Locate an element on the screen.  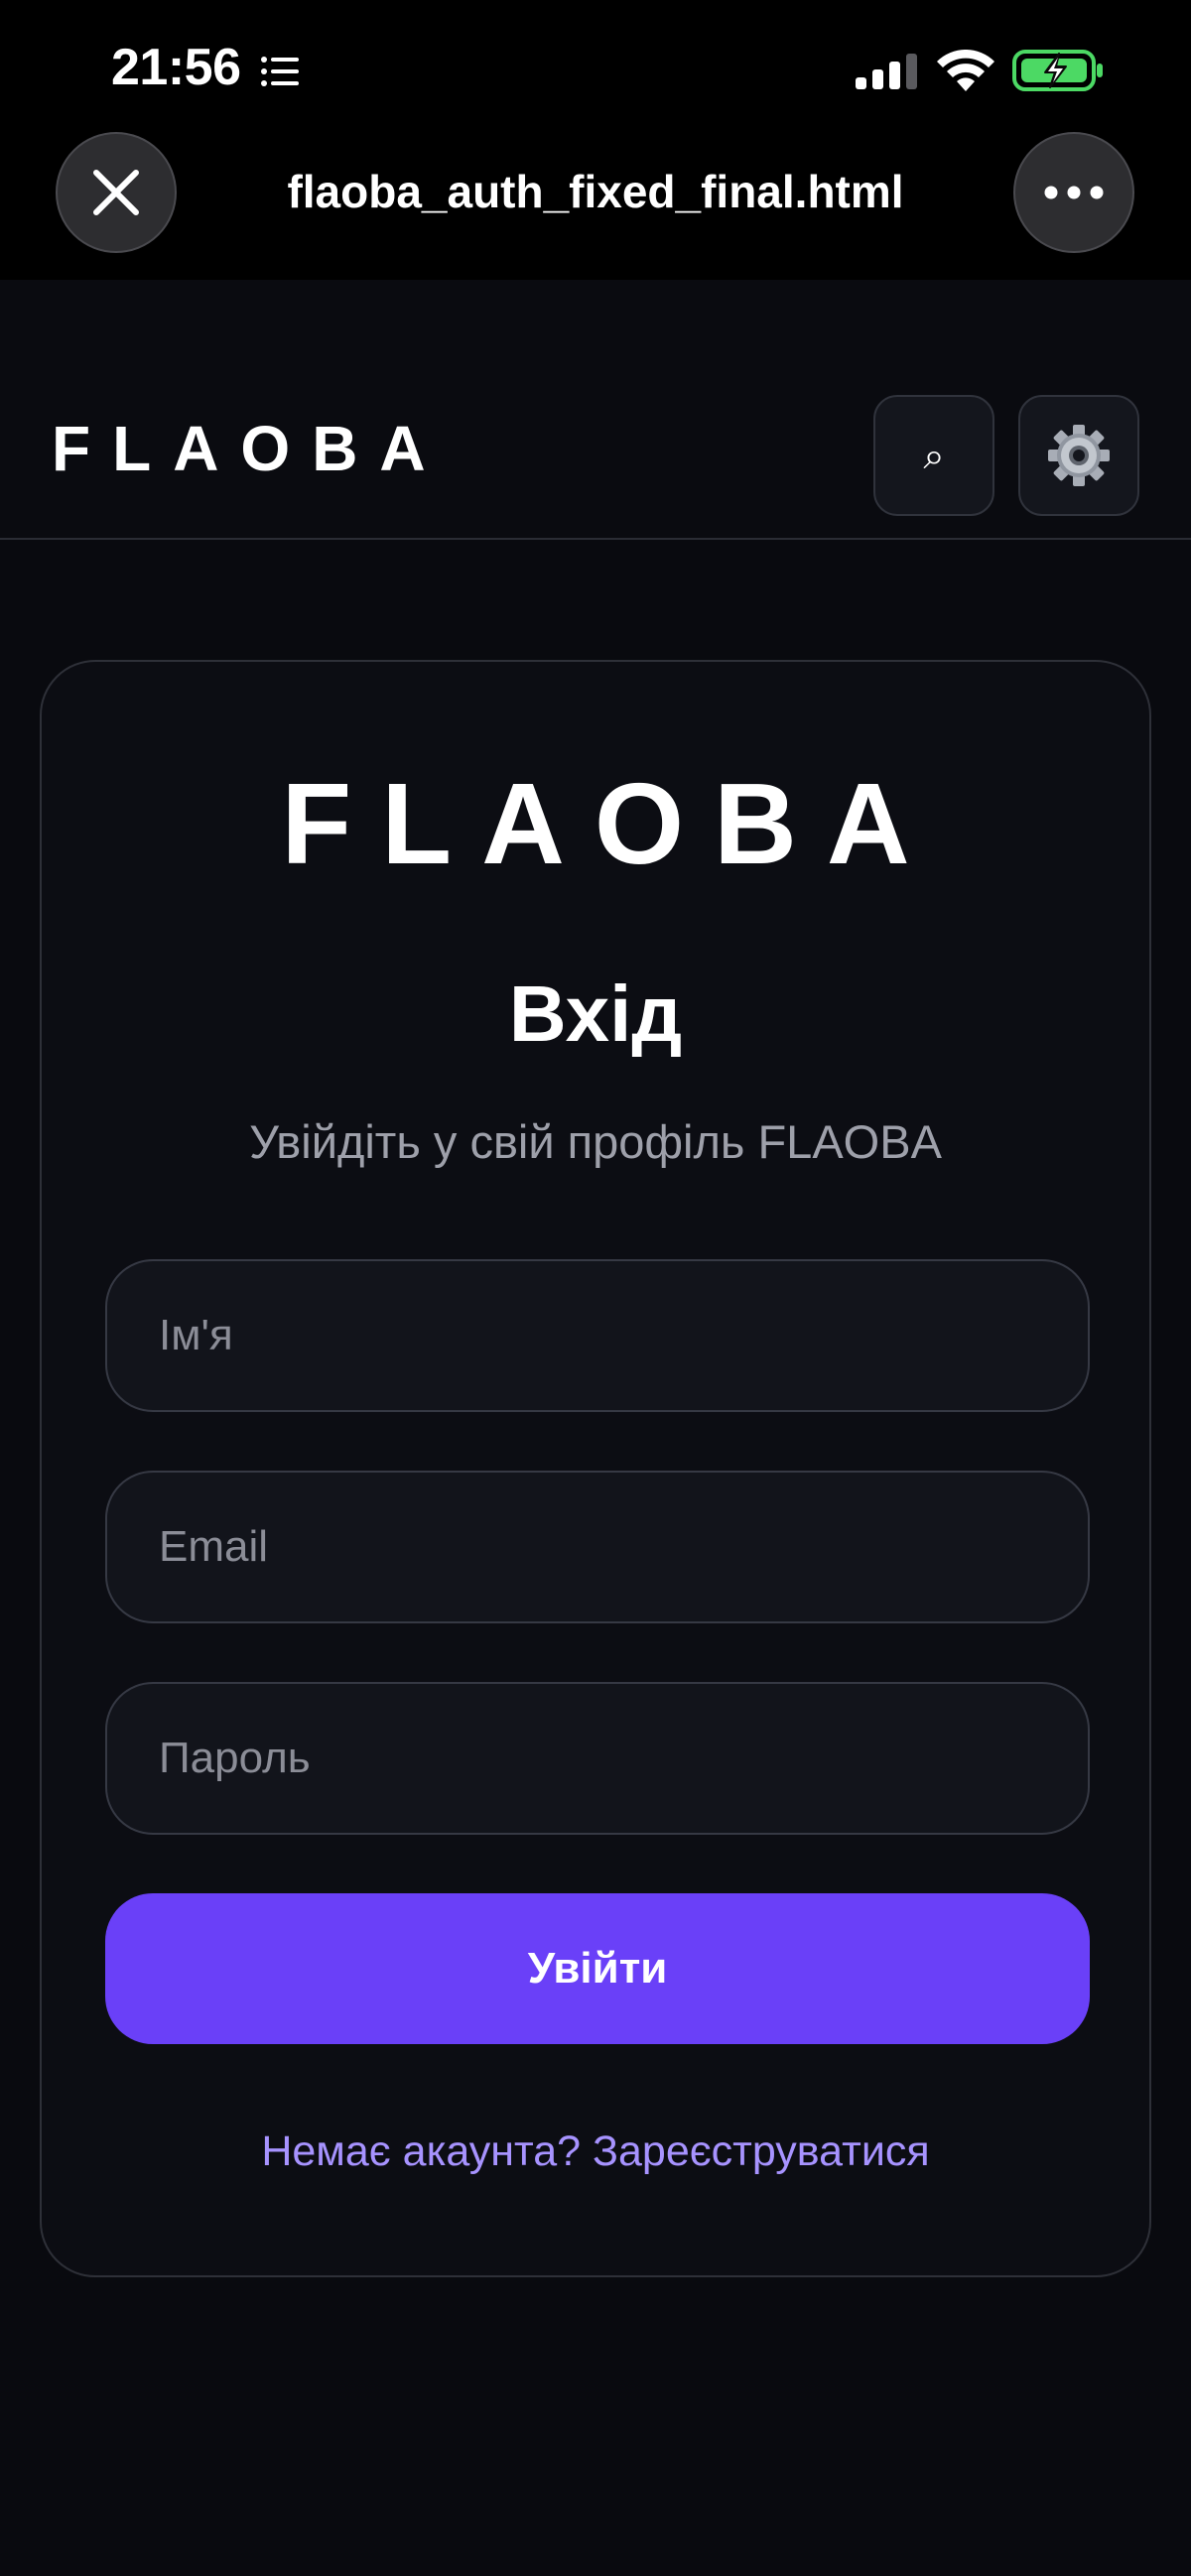
more-icon is located at coordinates (1074, 193).